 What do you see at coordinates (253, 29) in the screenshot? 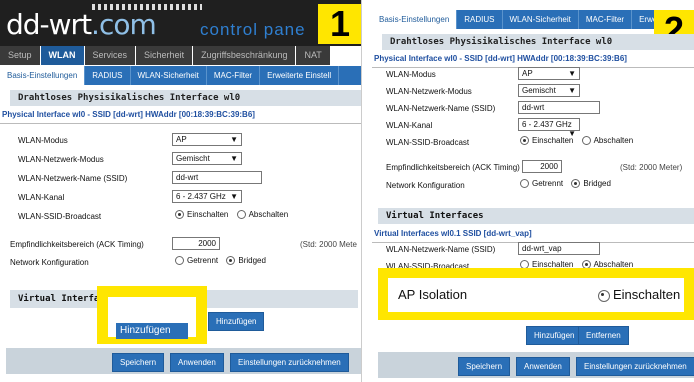
I see `control-panel-tagline: control pane` at bounding box center [253, 29].